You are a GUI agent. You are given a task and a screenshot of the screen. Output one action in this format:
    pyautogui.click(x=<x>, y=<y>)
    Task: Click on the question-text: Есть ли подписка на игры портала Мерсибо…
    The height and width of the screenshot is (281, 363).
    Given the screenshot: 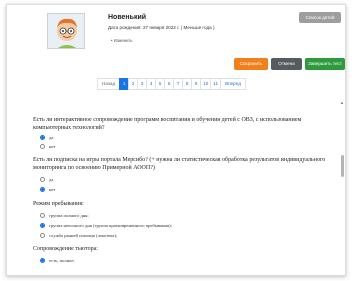 What is the action you would take?
    pyautogui.click(x=179, y=164)
    